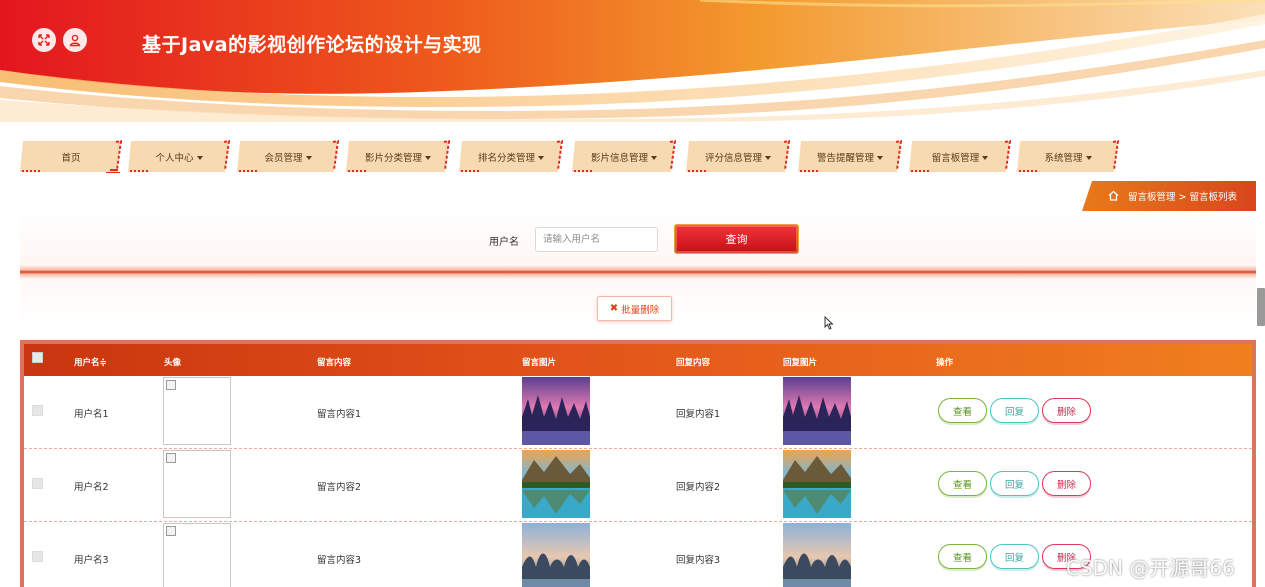  I want to click on fullscreen-icon, so click(44, 40).